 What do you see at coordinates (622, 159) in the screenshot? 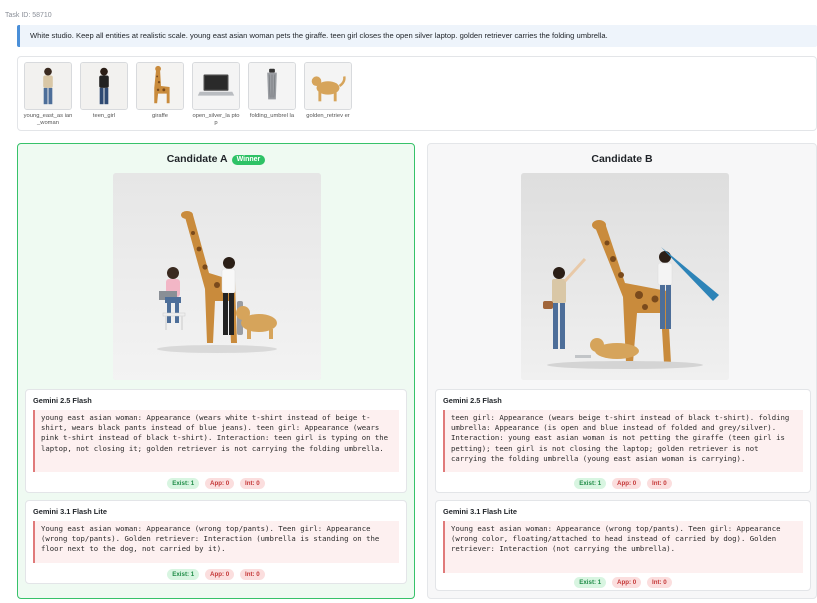
I see `candidate-b-title: Candidate B` at bounding box center [622, 159].